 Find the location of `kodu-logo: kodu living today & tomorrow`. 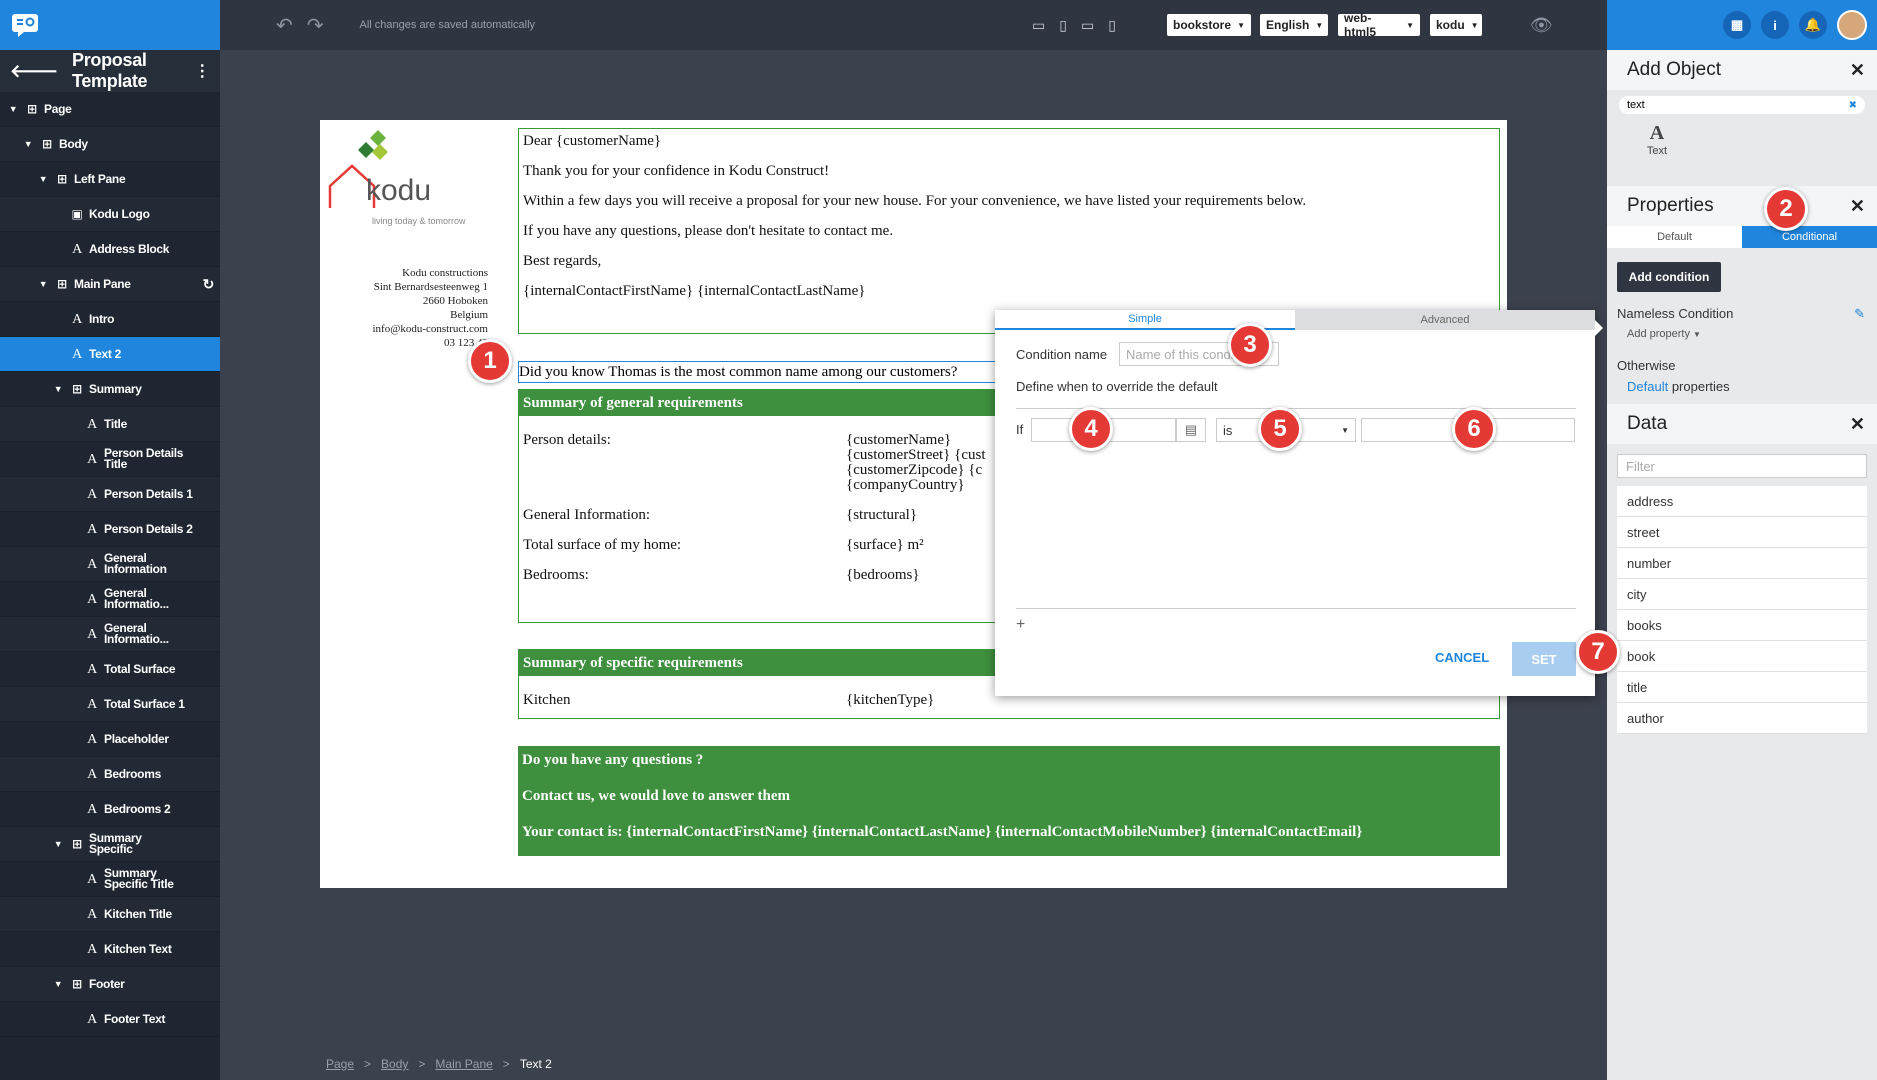

kodu-logo: kodu living today & tomorrow is located at coordinates (398, 177).